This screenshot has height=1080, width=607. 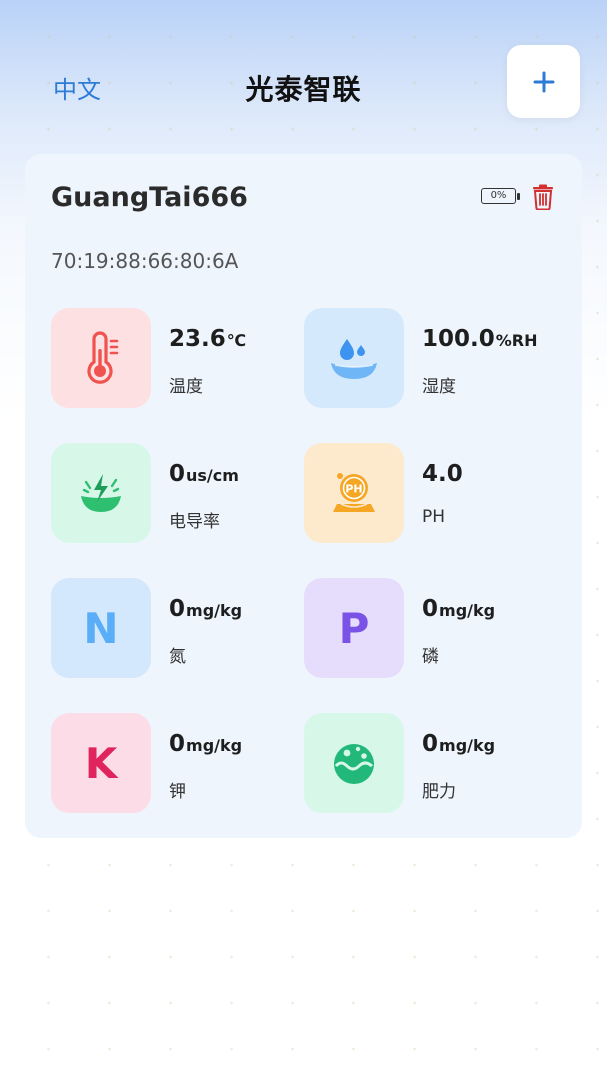 What do you see at coordinates (145, 261) in the screenshot?
I see `device-mac: 70:19:88:66:80:6A` at bounding box center [145, 261].